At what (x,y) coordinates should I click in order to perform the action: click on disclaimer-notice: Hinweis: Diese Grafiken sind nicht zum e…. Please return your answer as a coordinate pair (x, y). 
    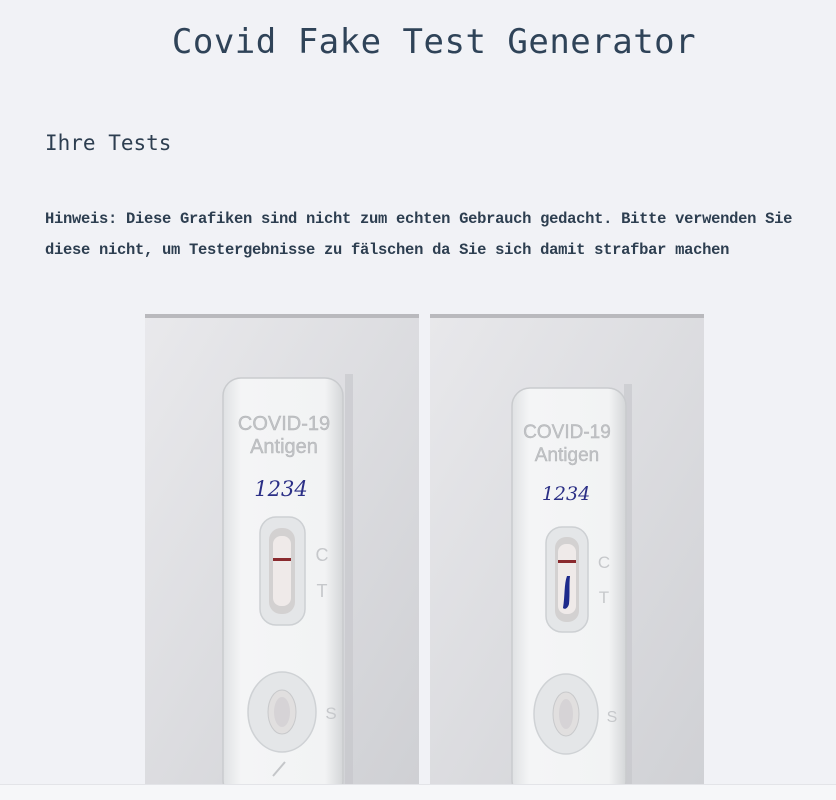
    Looking at the image, I should click on (419, 234).